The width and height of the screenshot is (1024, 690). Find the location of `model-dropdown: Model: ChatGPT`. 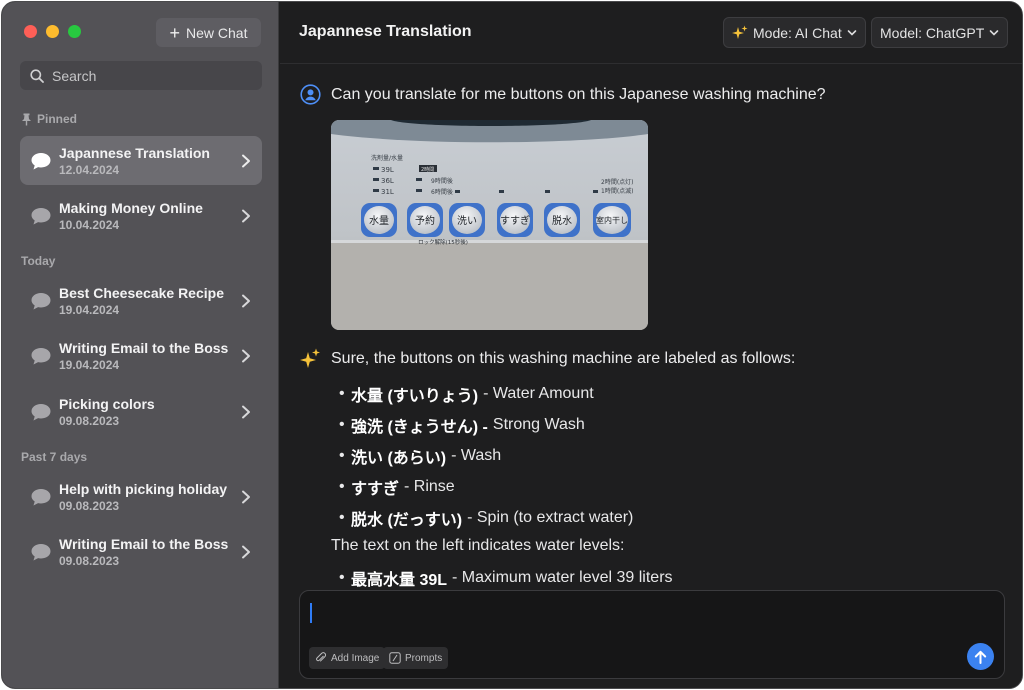

model-dropdown: Model: ChatGPT is located at coordinates (940, 32).